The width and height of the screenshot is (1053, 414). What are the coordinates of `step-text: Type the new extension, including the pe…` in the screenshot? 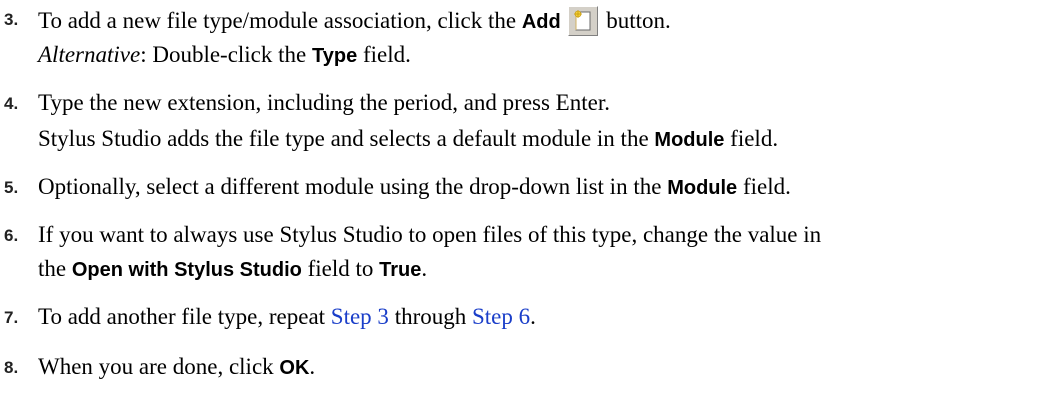 It's located at (324, 102).